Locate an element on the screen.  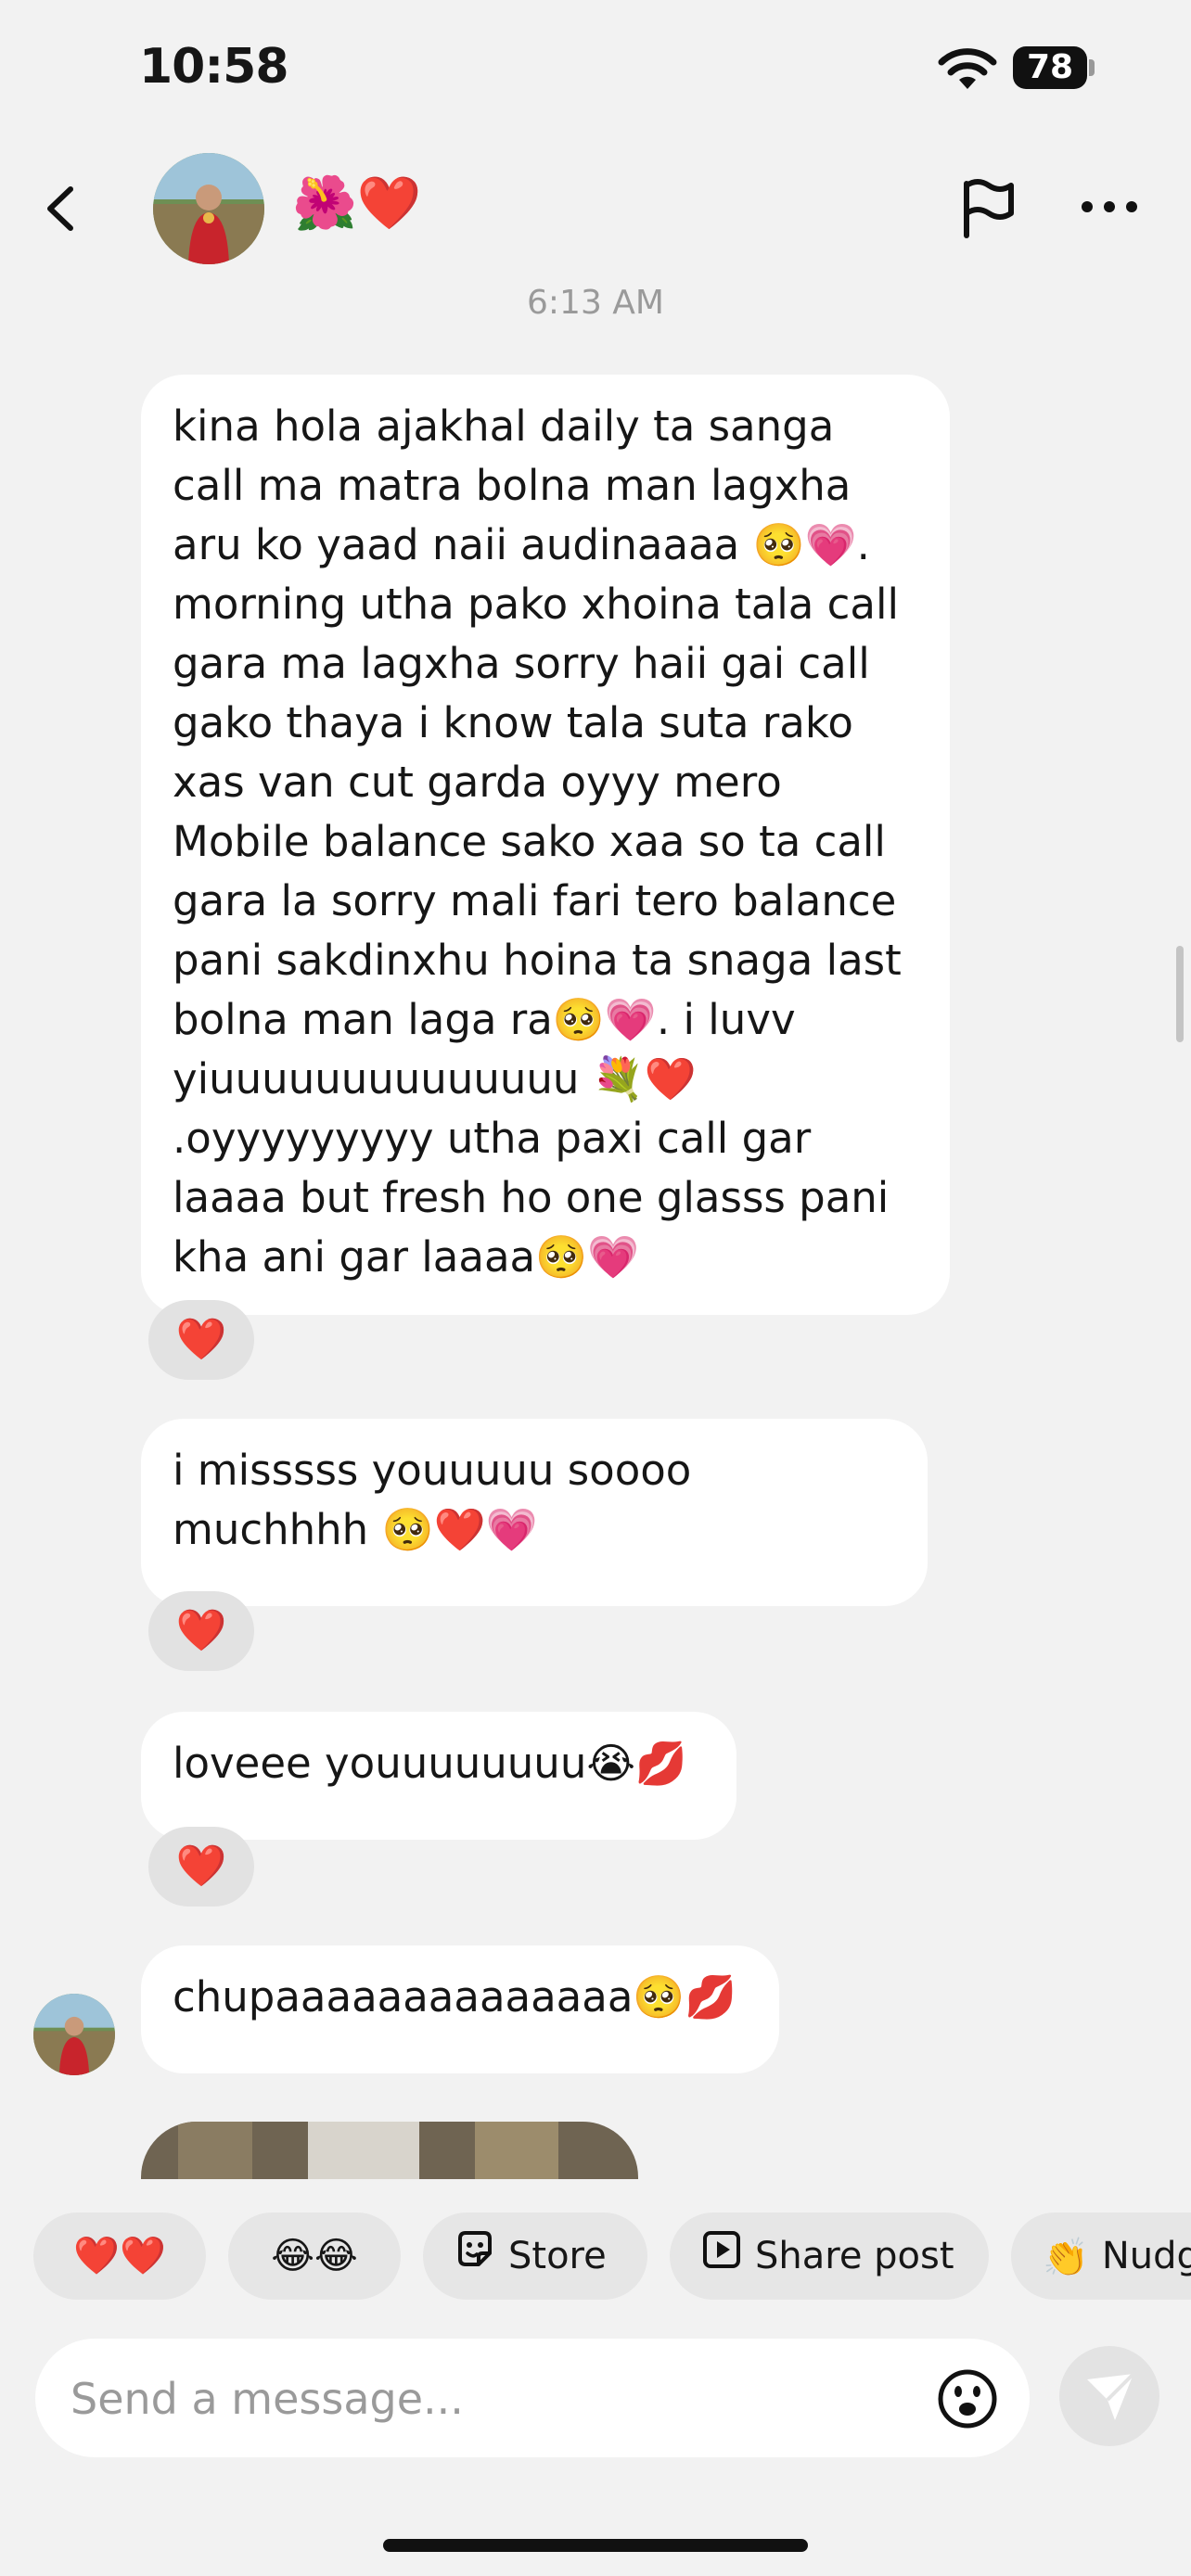
message-bubble: chupaaaaaaaaaaaaaa🥺💋 is located at coordinates (460, 2009).